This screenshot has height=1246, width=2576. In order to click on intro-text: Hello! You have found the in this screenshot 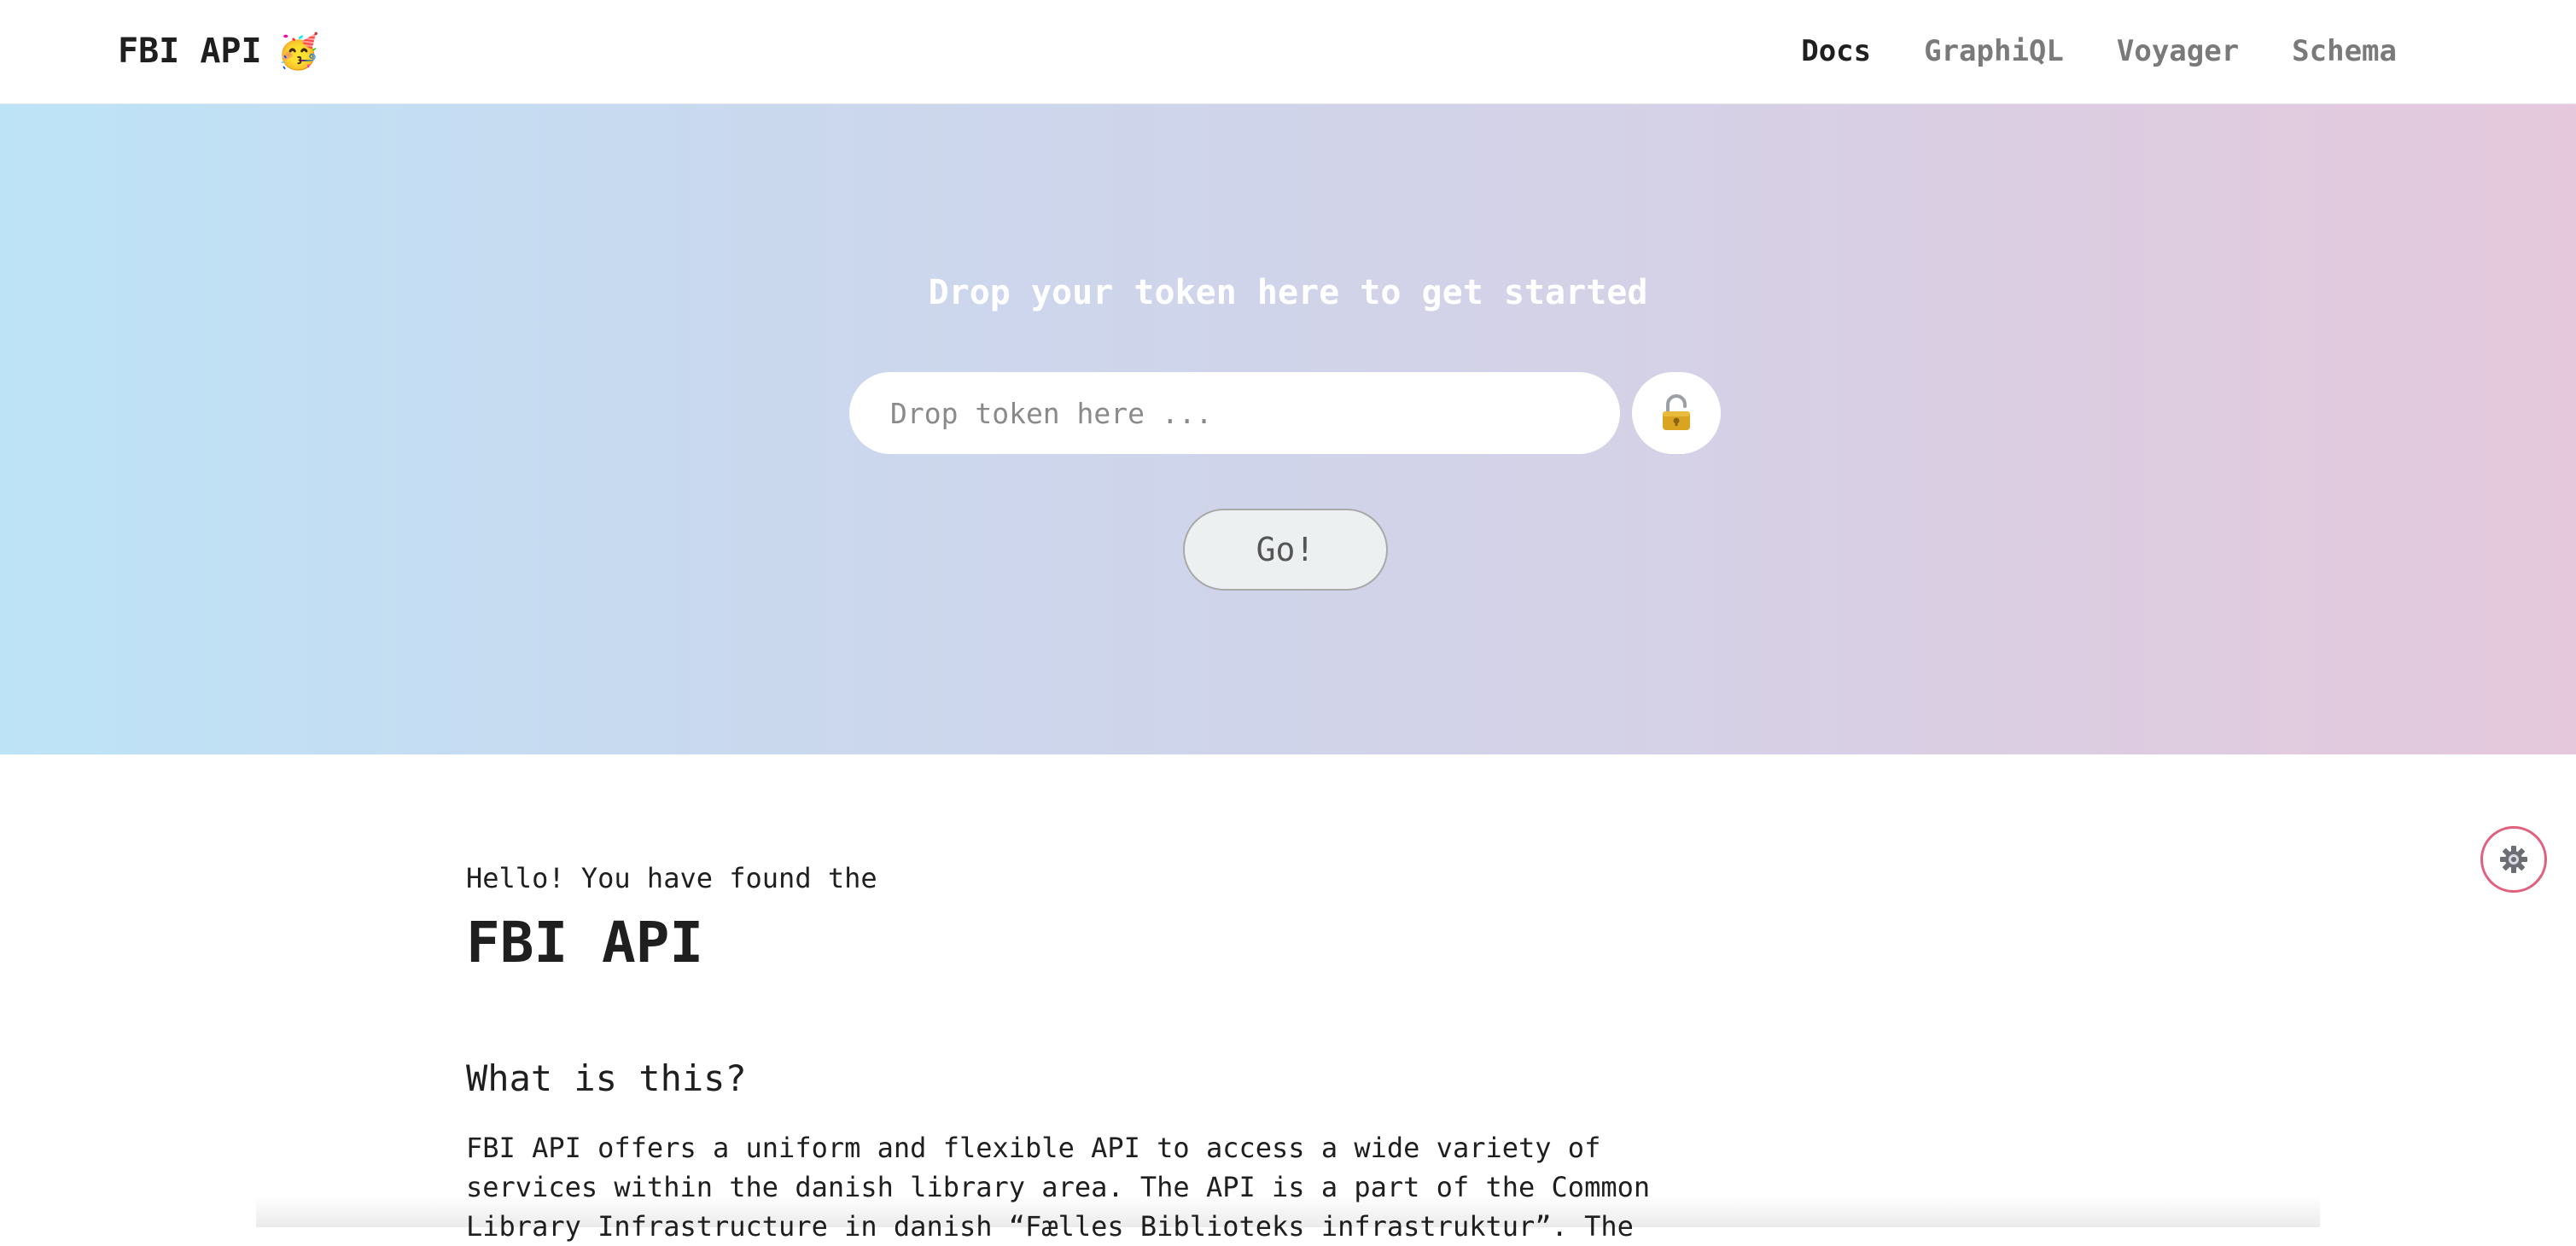, I will do `click(671, 878)`.